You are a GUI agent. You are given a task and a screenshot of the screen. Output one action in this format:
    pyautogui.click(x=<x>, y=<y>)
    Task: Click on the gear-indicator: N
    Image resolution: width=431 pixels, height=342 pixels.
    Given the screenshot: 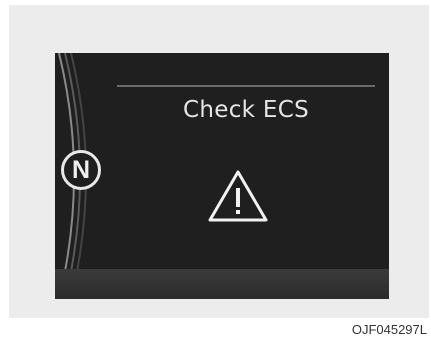 What is the action you would take?
    pyautogui.click(x=81, y=170)
    